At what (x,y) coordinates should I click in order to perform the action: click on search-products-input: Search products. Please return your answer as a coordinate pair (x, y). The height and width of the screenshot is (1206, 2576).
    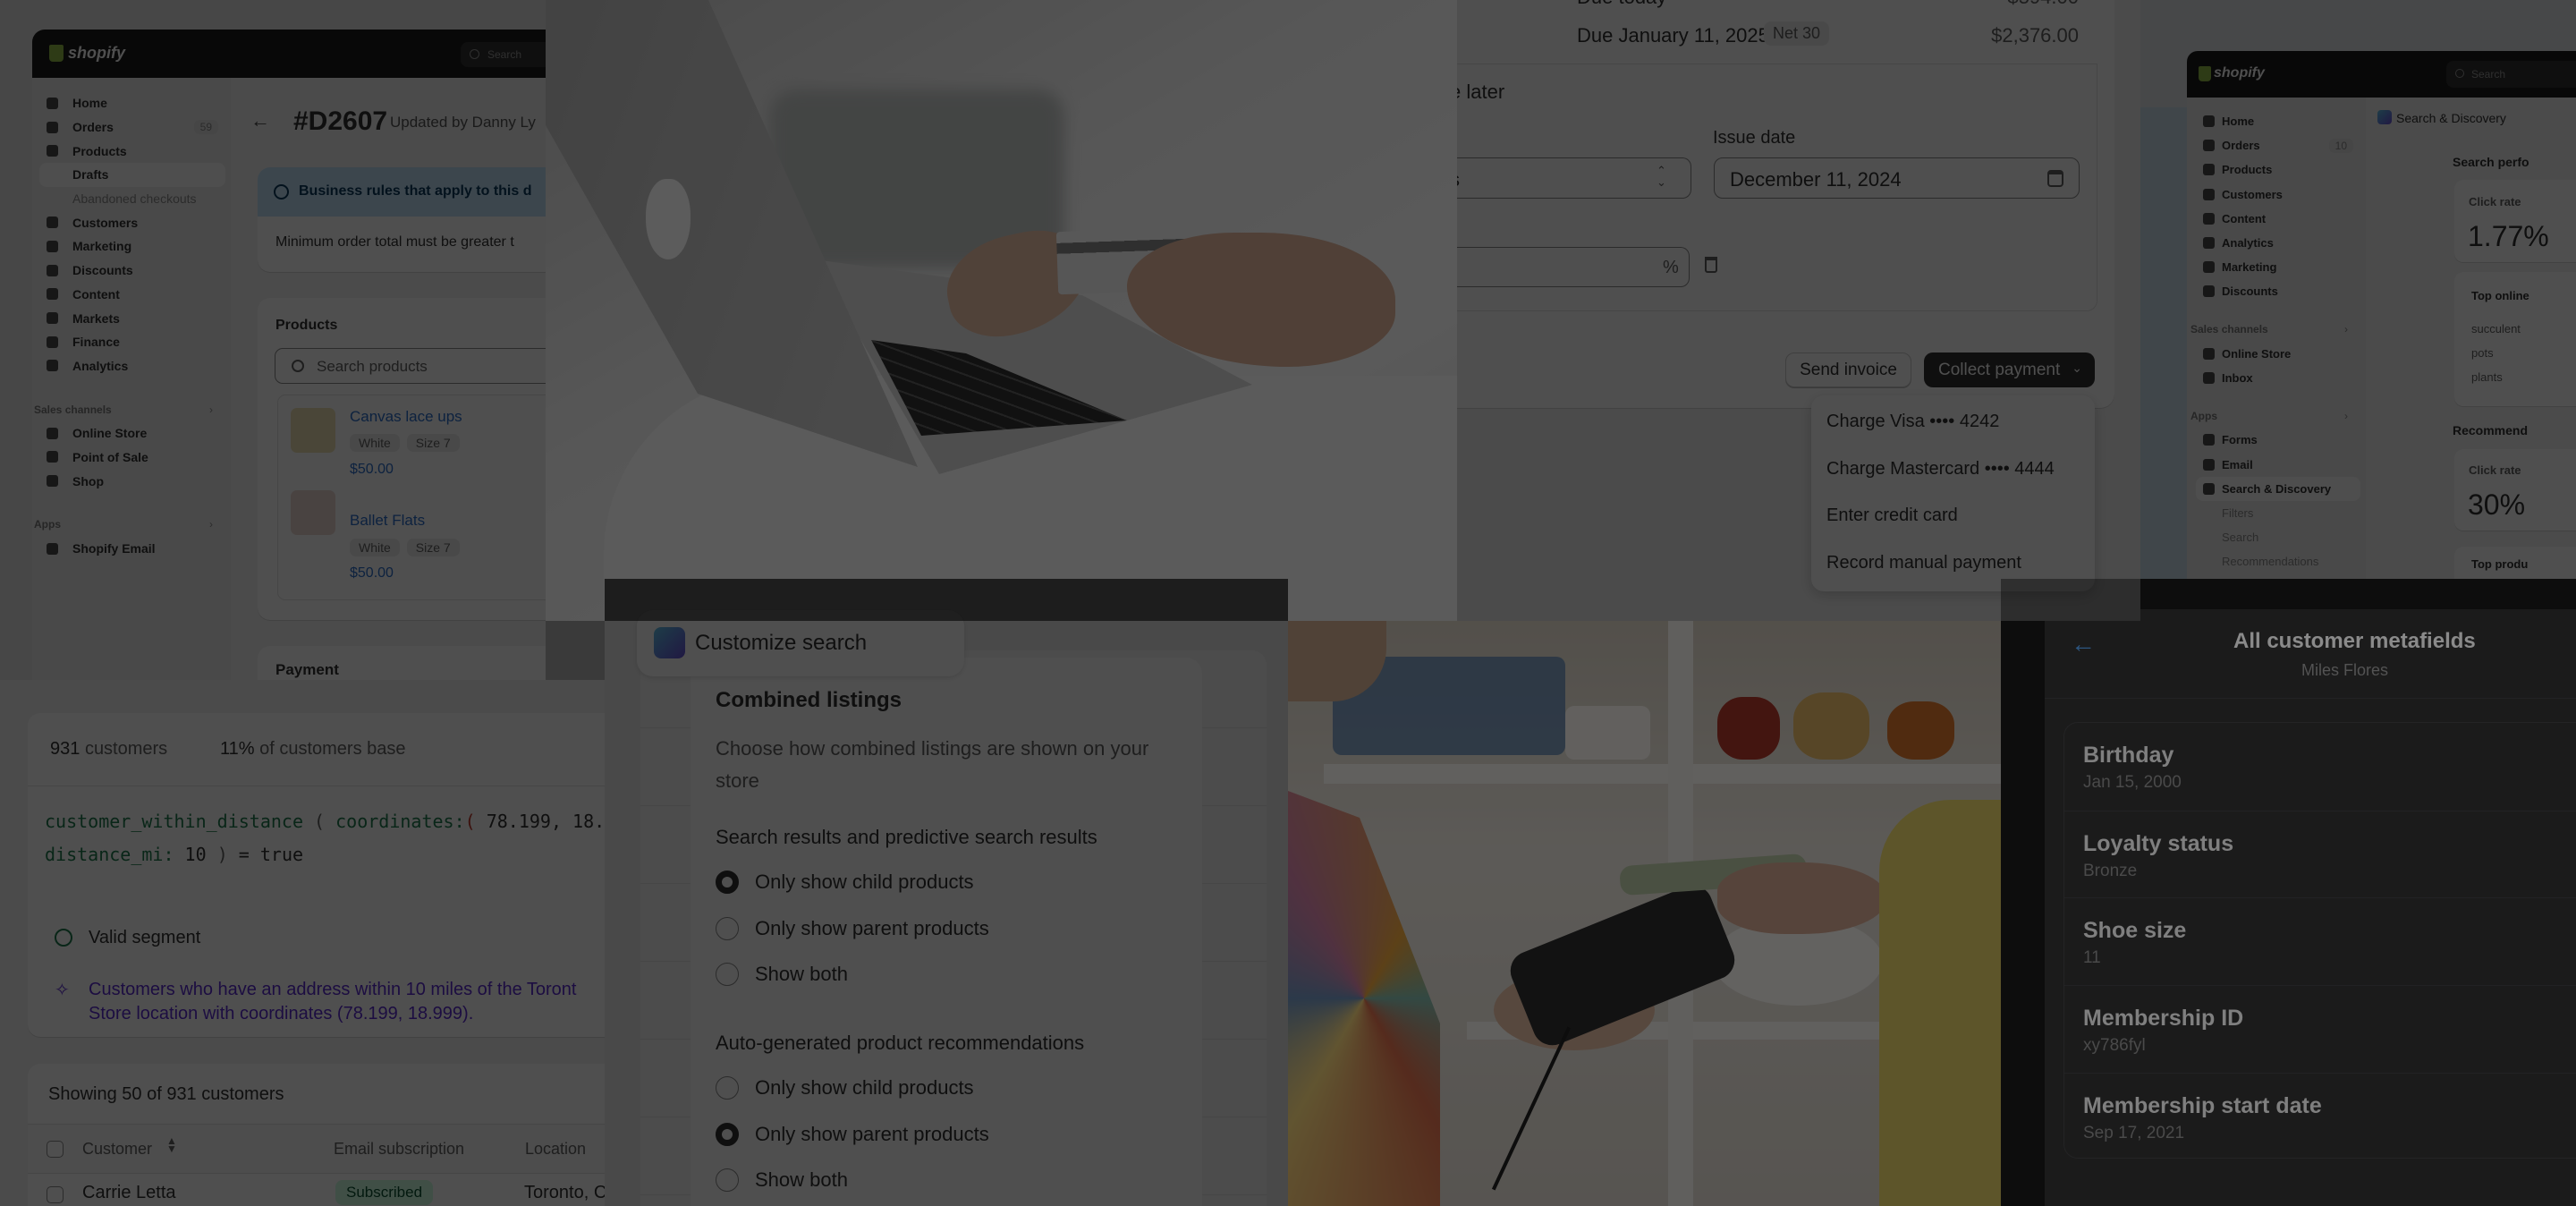
    Looking at the image, I should click on (410, 366).